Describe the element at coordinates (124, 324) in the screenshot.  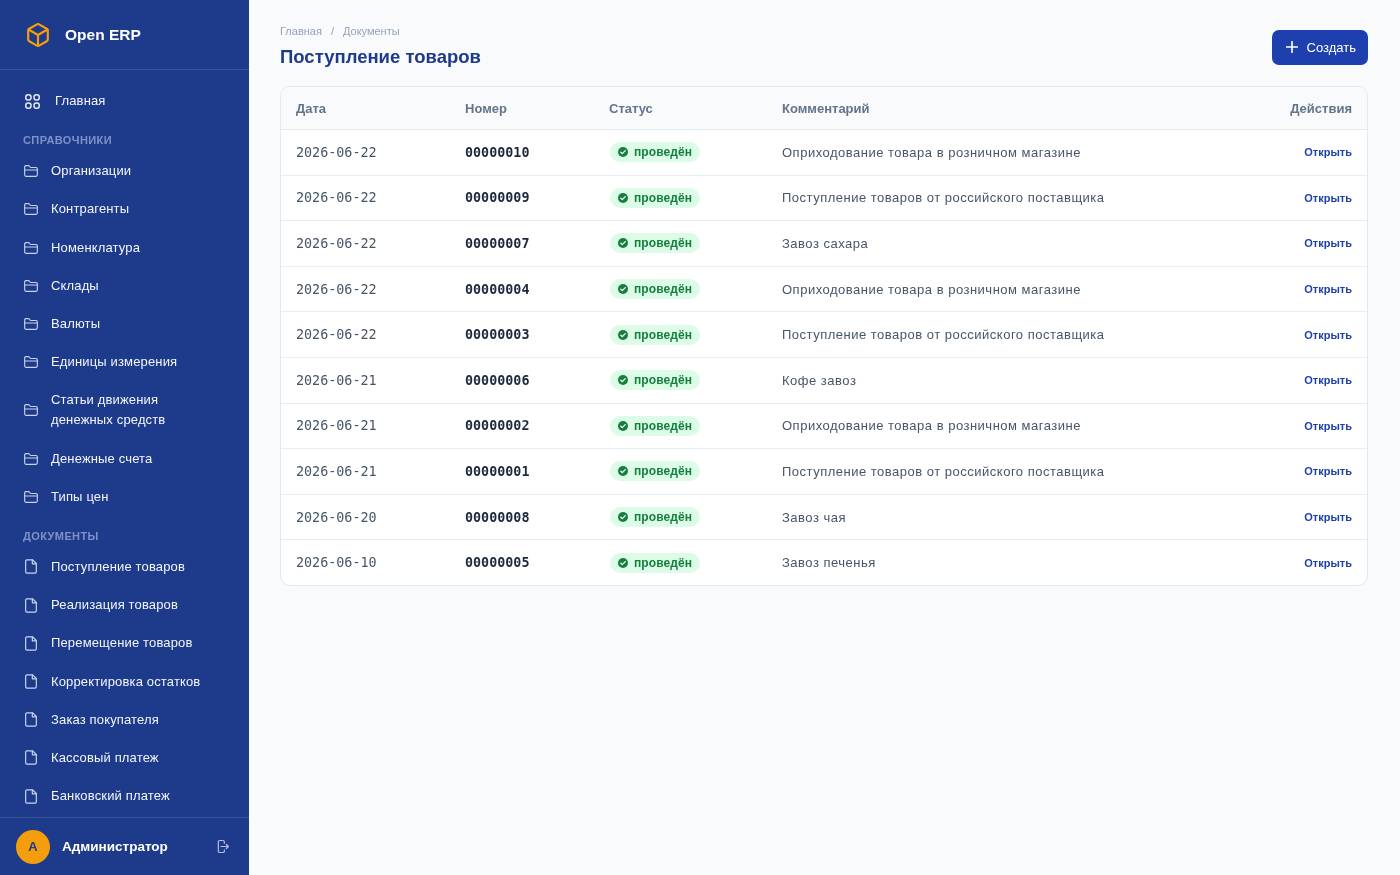
I see `nav-item: Валюты` at that location.